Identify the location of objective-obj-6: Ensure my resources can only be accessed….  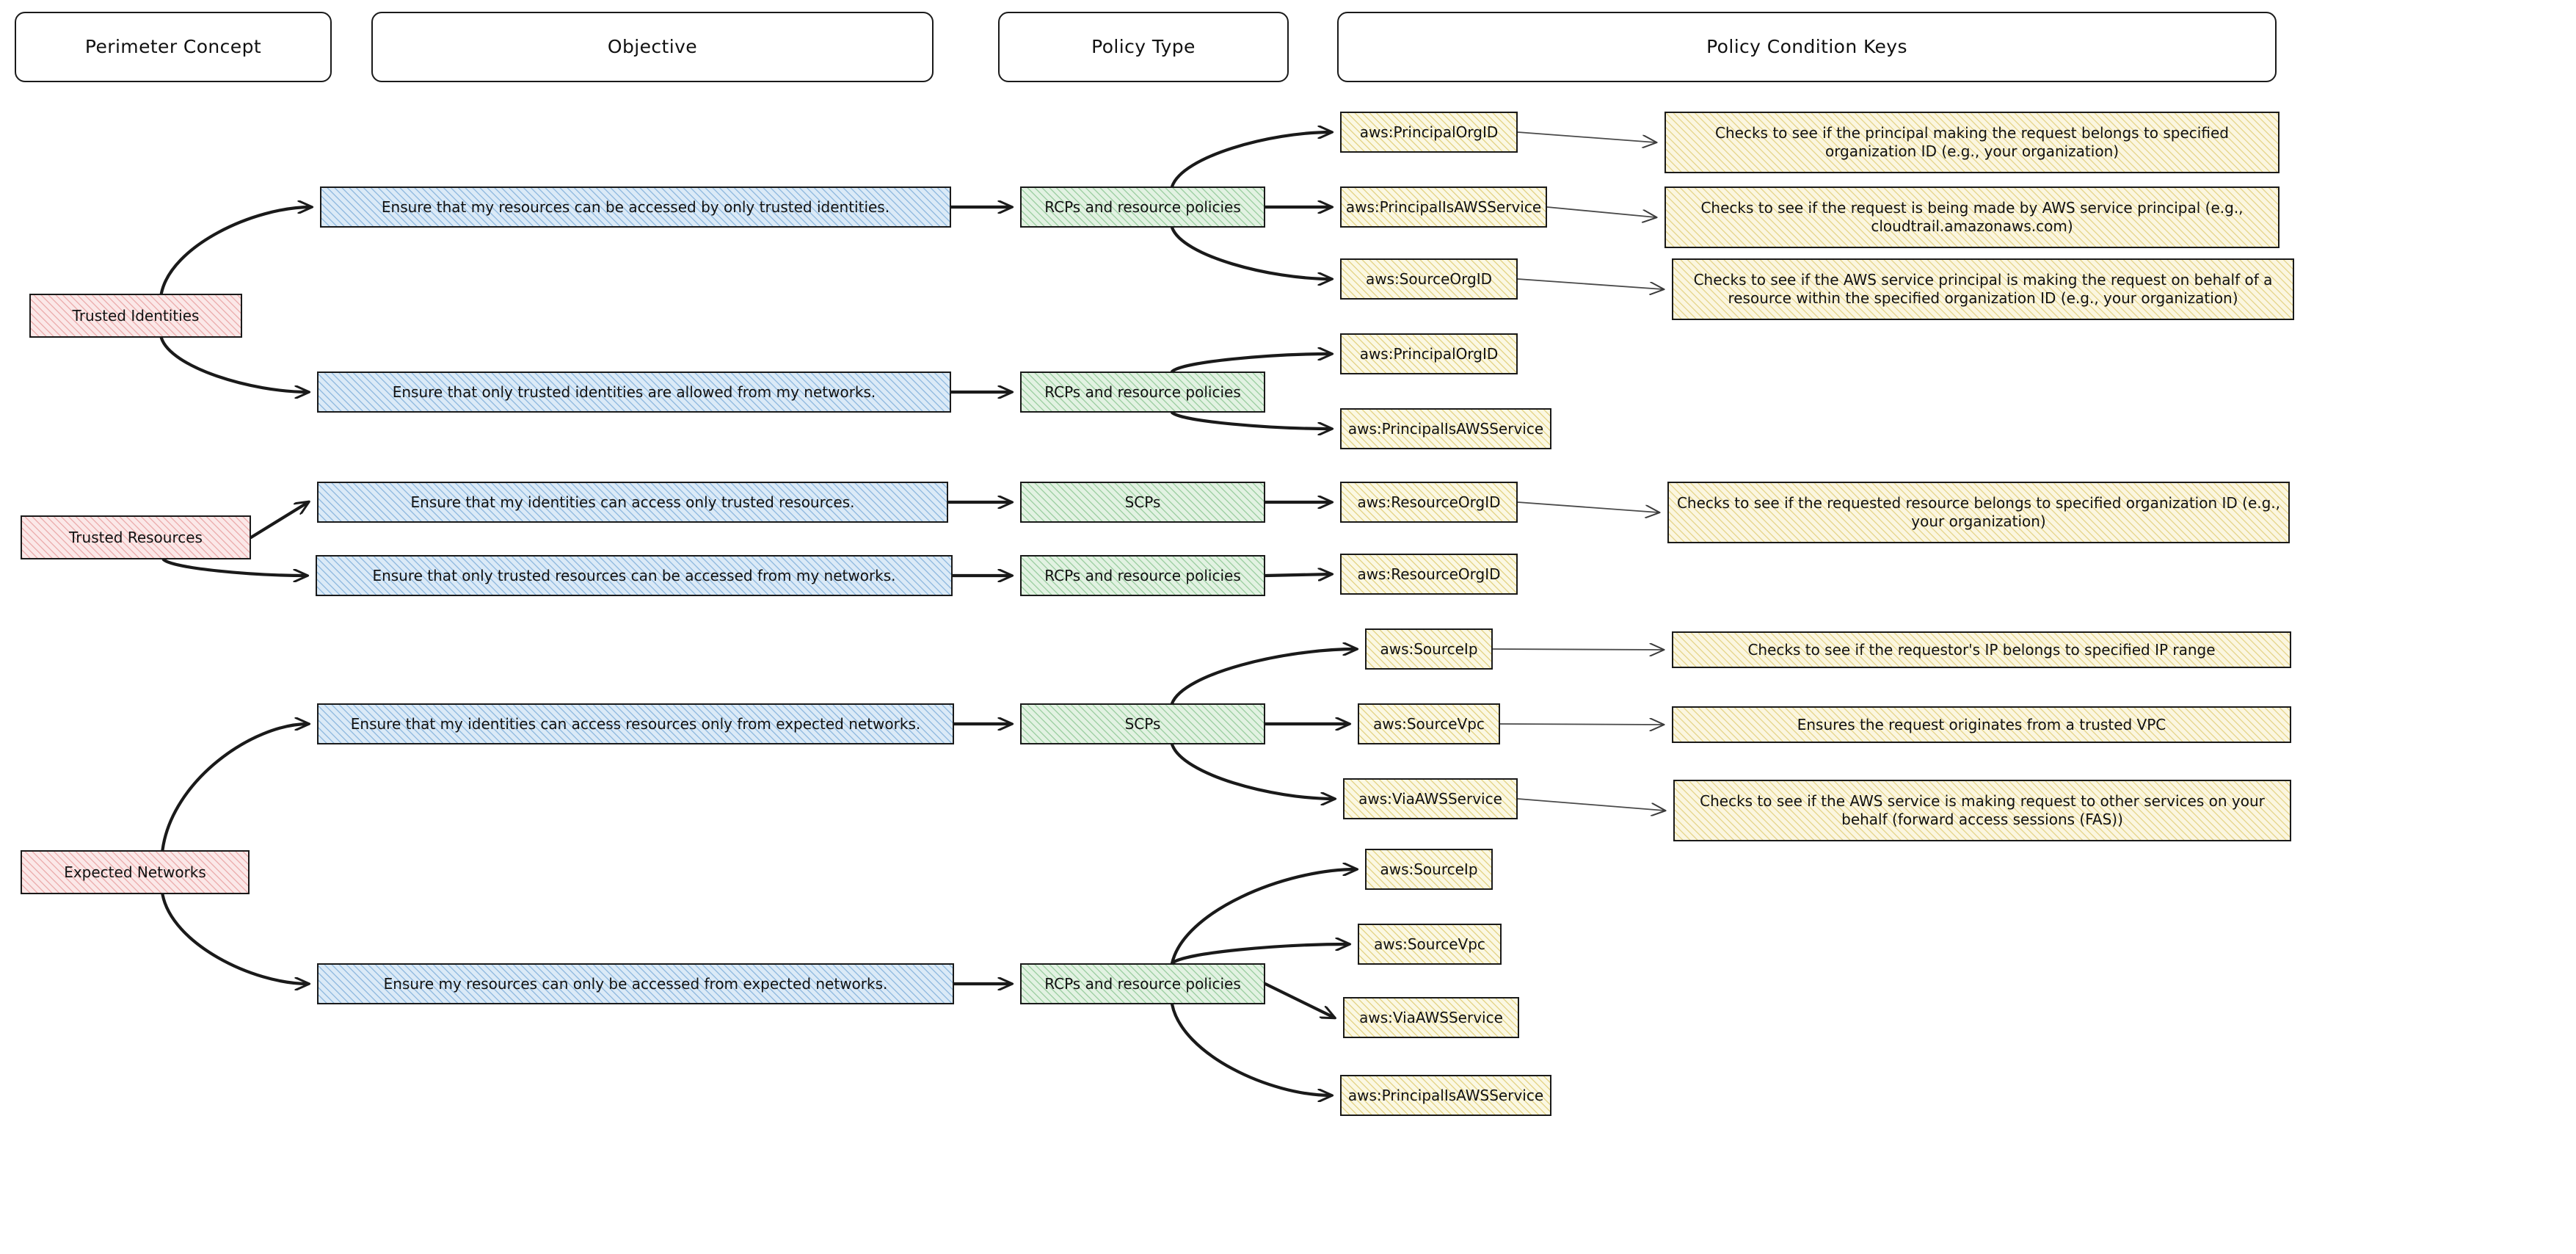
(636, 985).